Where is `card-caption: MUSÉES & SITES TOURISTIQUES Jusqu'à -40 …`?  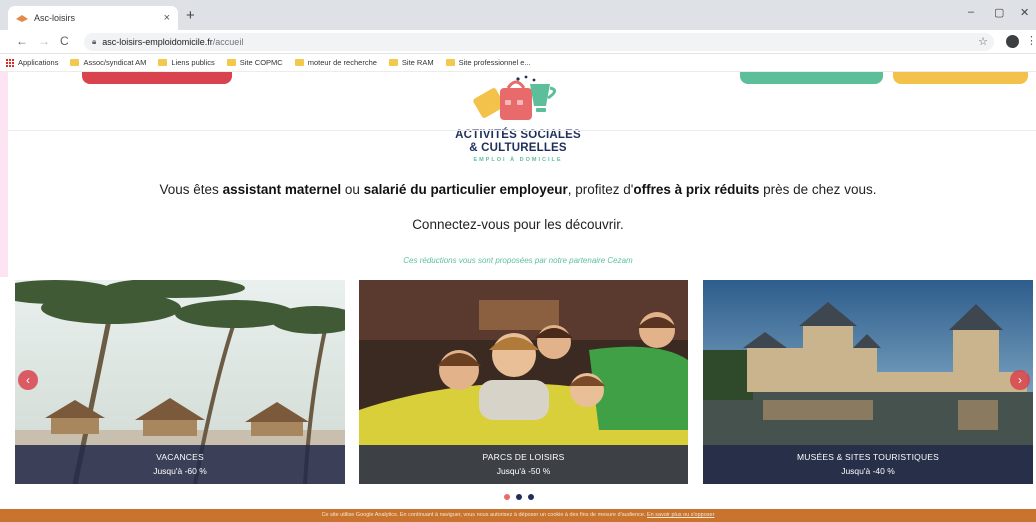 card-caption: MUSÉES & SITES TOURISTIQUES Jusqu'à -40 … is located at coordinates (868, 464).